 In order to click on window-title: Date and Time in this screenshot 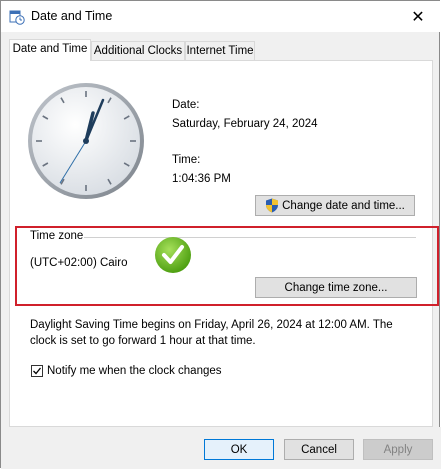, I will do `click(72, 16)`.